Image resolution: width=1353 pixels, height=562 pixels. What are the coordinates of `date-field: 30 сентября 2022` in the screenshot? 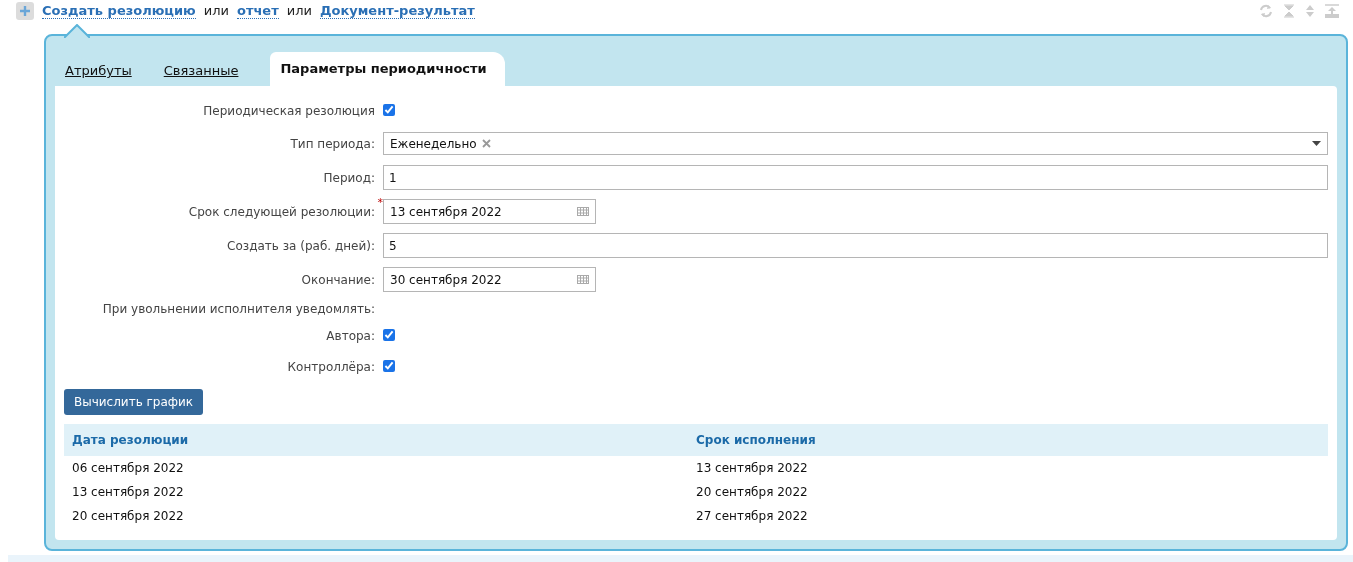 It's located at (489, 280).